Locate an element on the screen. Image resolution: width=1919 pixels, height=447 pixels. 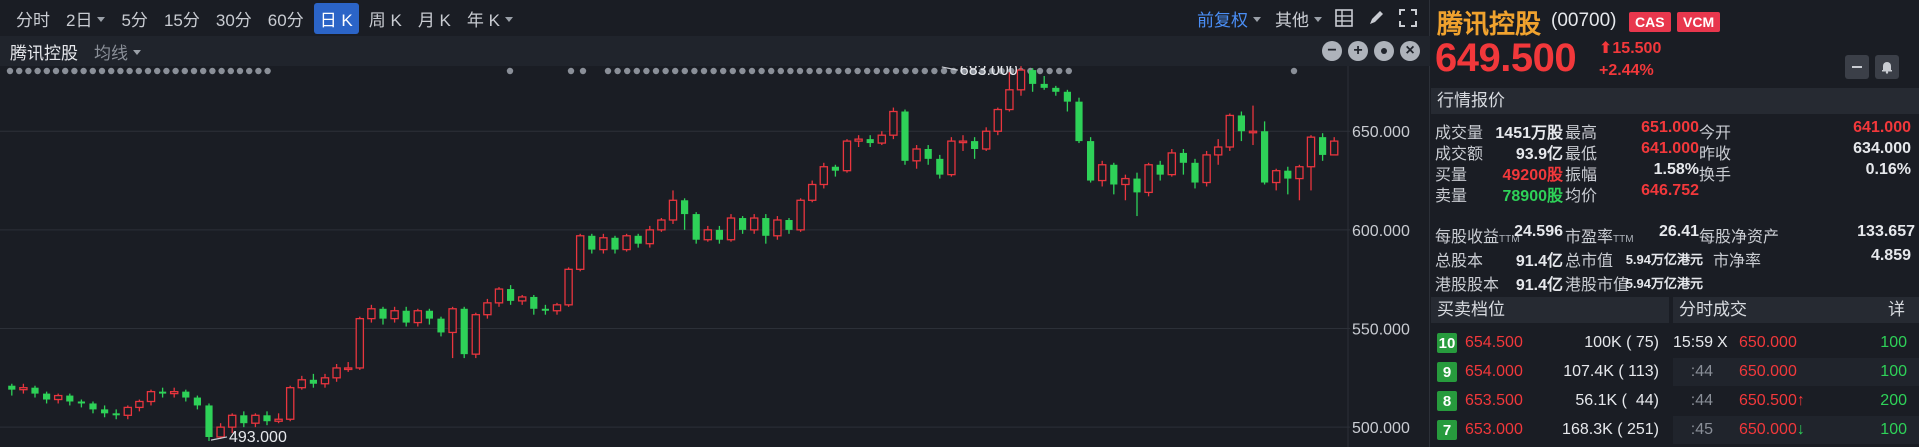
tab-period-4: 30分 is located at coordinates (234, 18).